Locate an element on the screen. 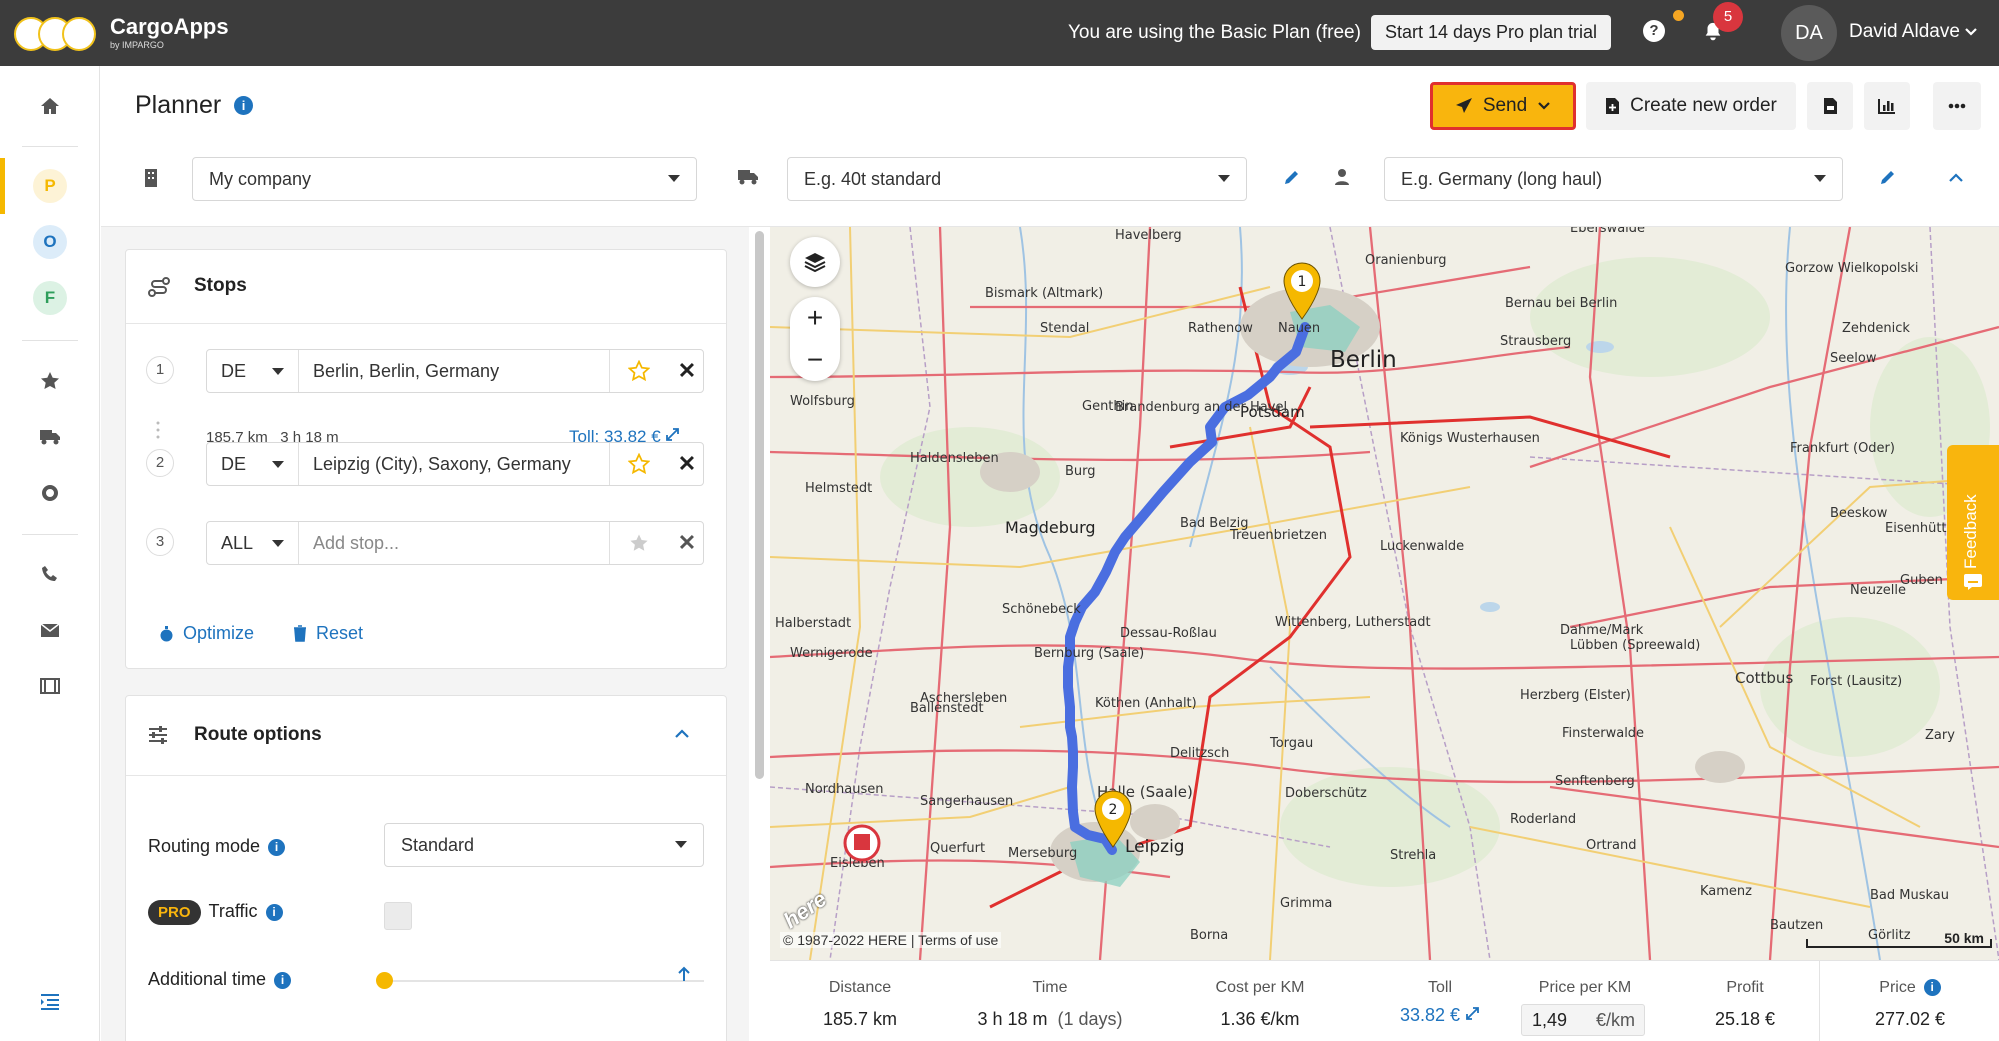 This screenshot has height=1041, width=1999. country-value: DE is located at coordinates (234, 464).